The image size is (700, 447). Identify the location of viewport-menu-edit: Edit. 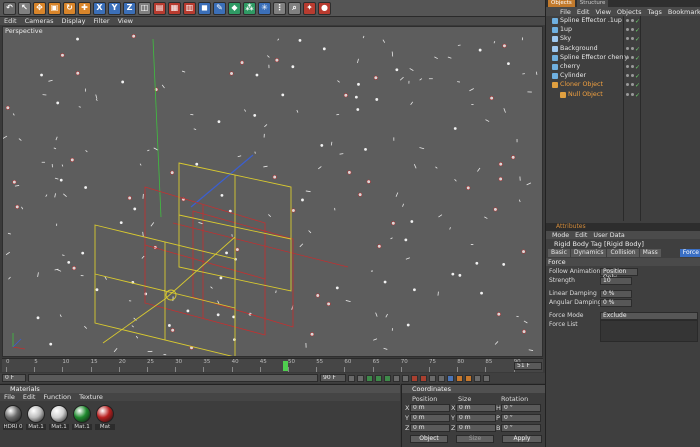
(10, 21).